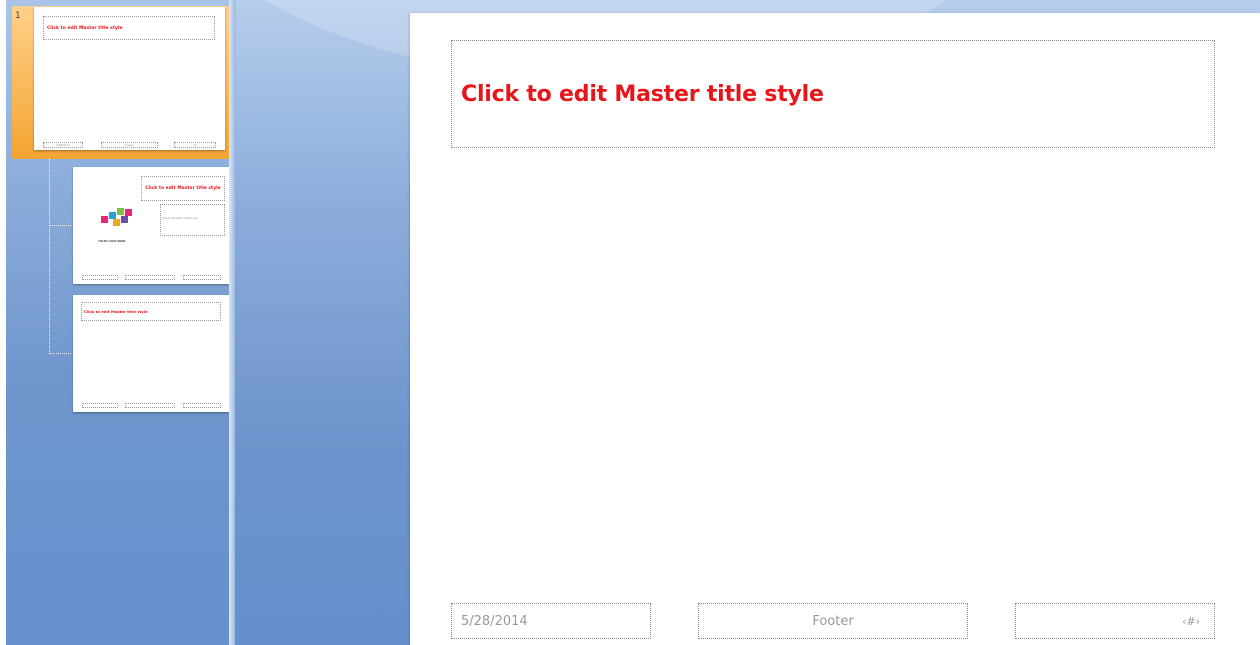 The image size is (1260, 645). What do you see at coordinates (63, 145) in the screenshot?
I see `thumbnail-footer-date: 5/28/2014` at bounding box center [63, 145].